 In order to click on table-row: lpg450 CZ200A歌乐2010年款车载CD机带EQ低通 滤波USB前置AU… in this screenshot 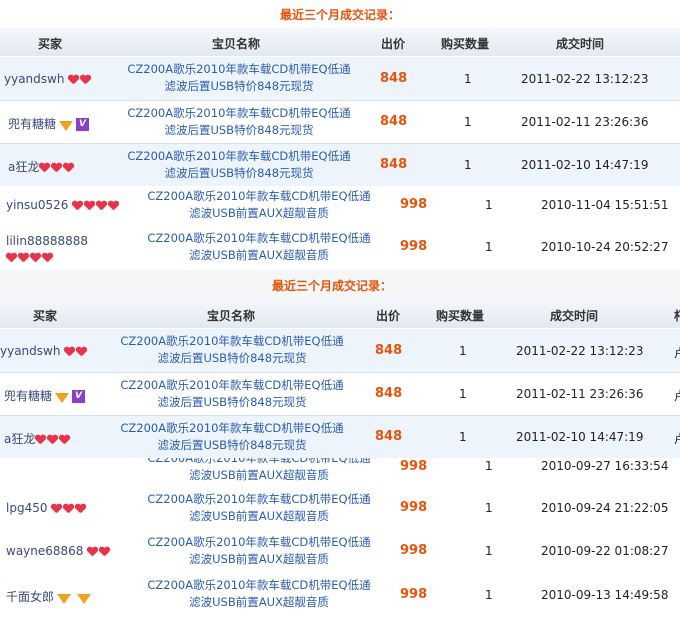, I will do `click(340, 508)`.